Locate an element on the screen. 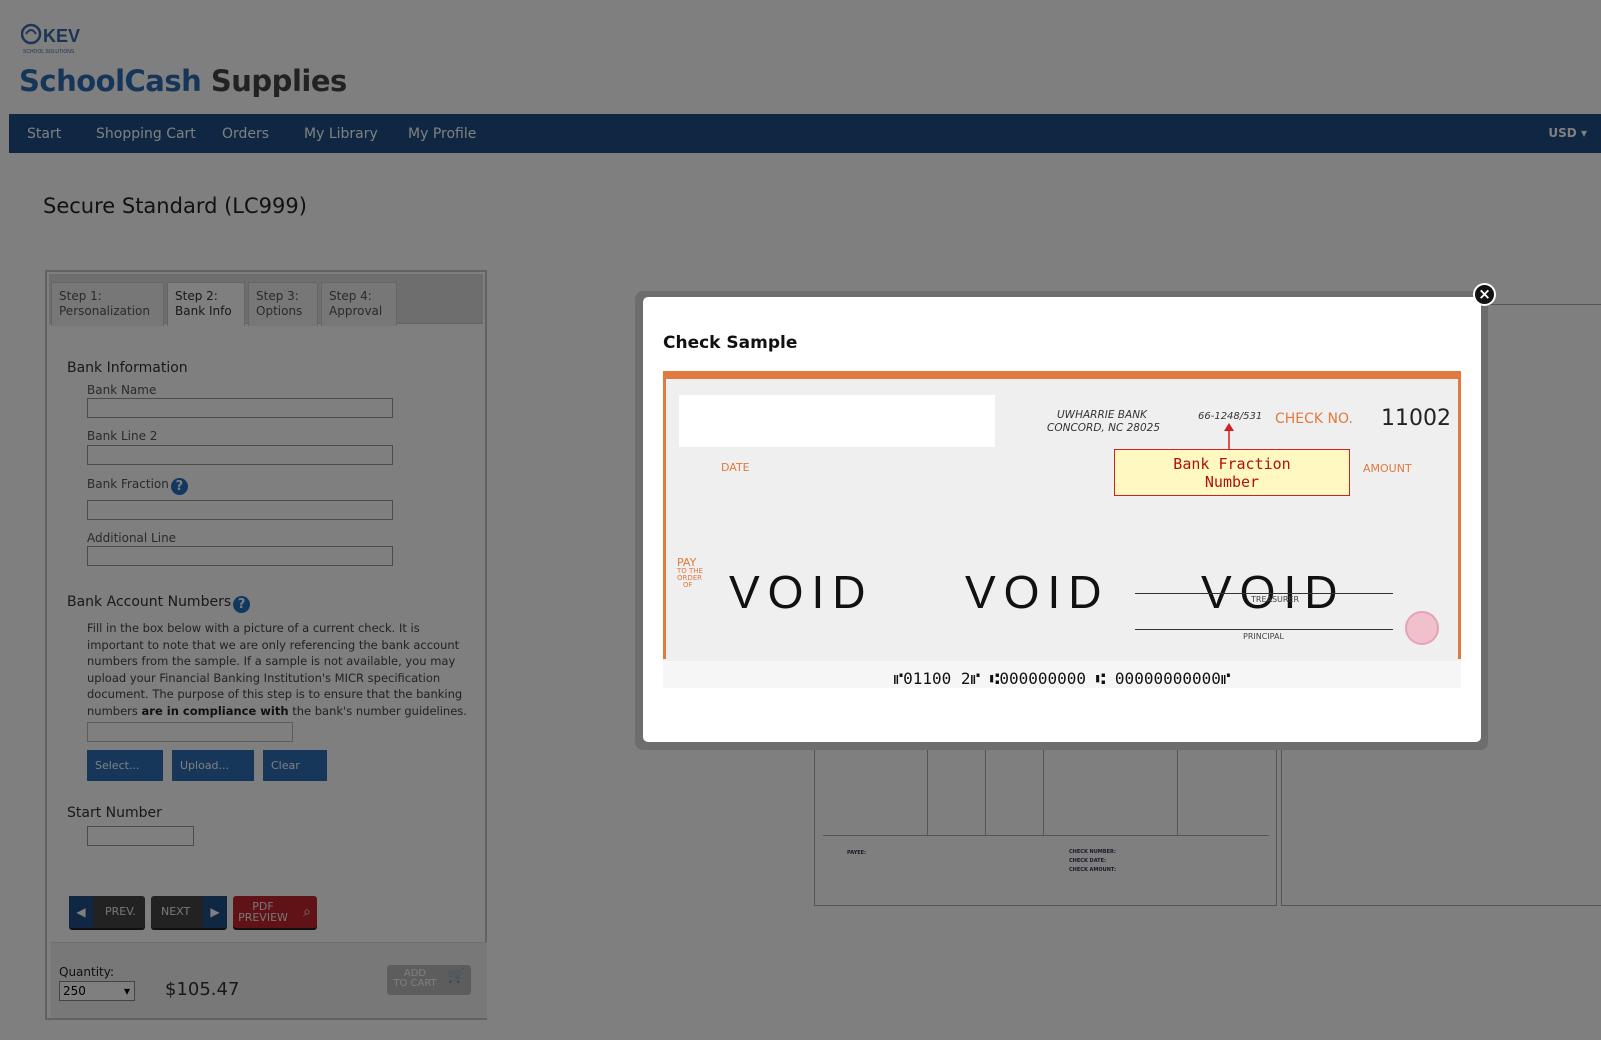 The image size is (1601, 1040). check-fraction: 66-1248/531 is located at coordinates (1230, 416).